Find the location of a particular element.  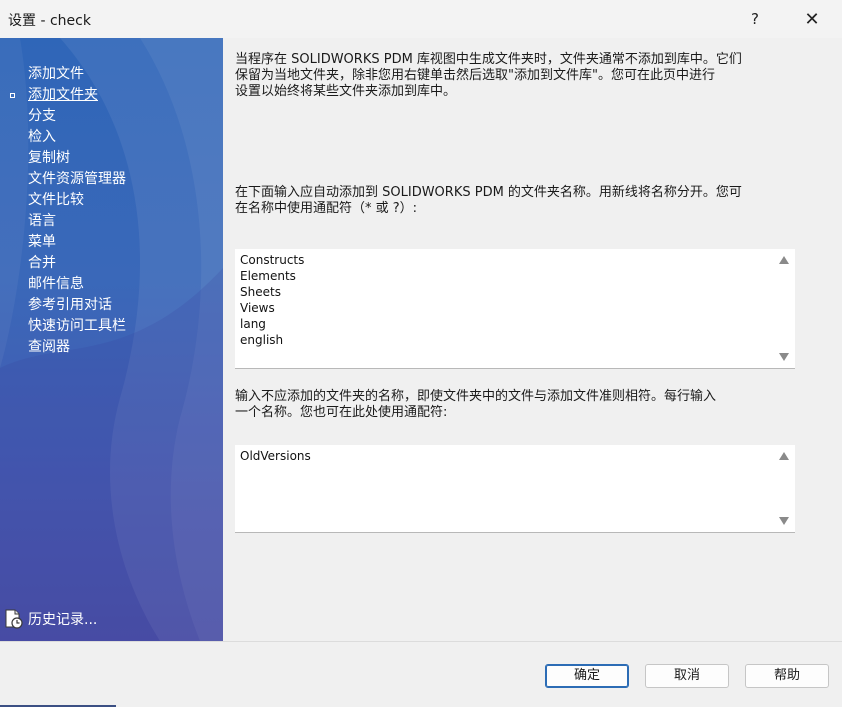

history-icon is located at coordinates (14, 619).